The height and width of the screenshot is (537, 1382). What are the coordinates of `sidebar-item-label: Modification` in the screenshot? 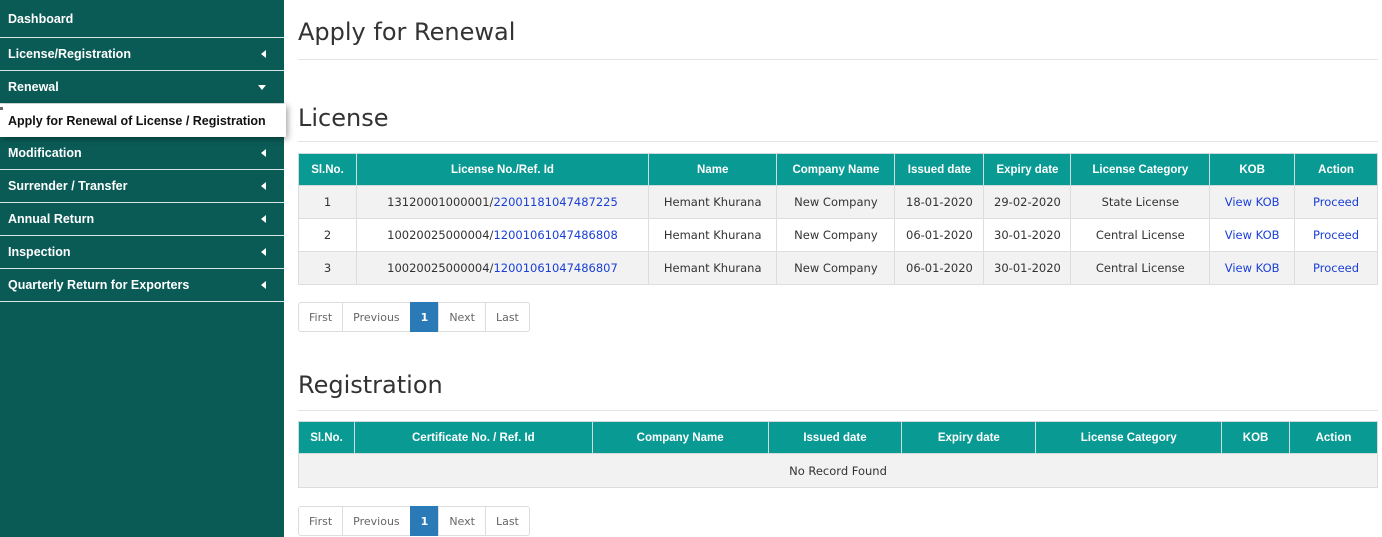 It's located at (45, 153).